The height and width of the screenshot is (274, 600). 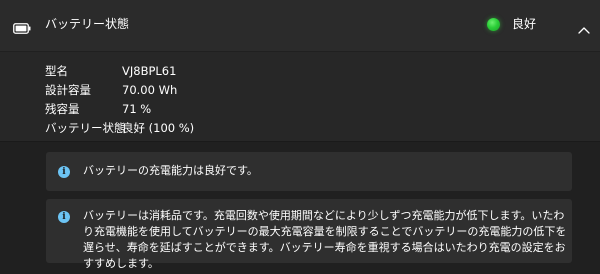 I want to click on detail-label: 設計容量, so click(x=68, y=90).